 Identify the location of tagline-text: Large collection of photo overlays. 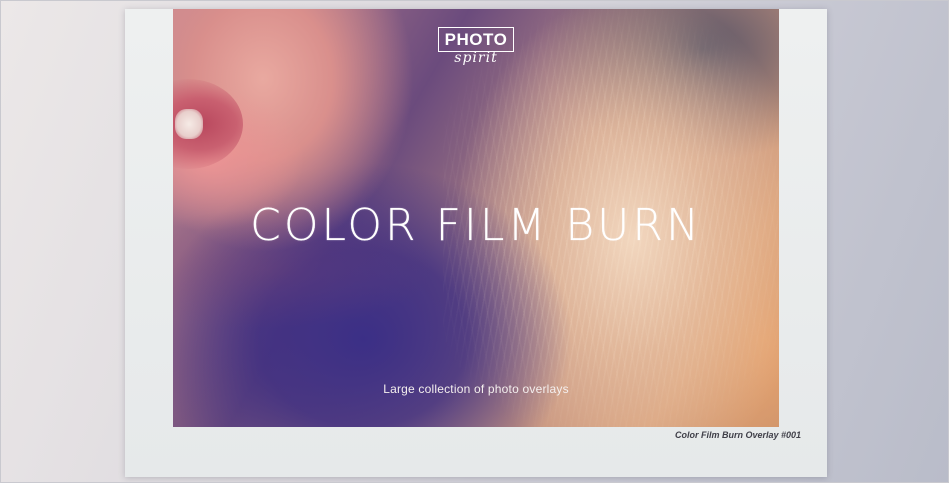
(476, 389).